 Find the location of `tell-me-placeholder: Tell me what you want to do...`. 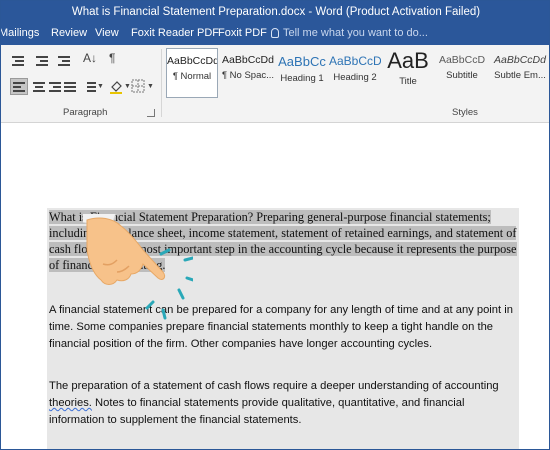

tell-me-placeholder: Tell me what you want to do... is located at coordinates (355, 33).